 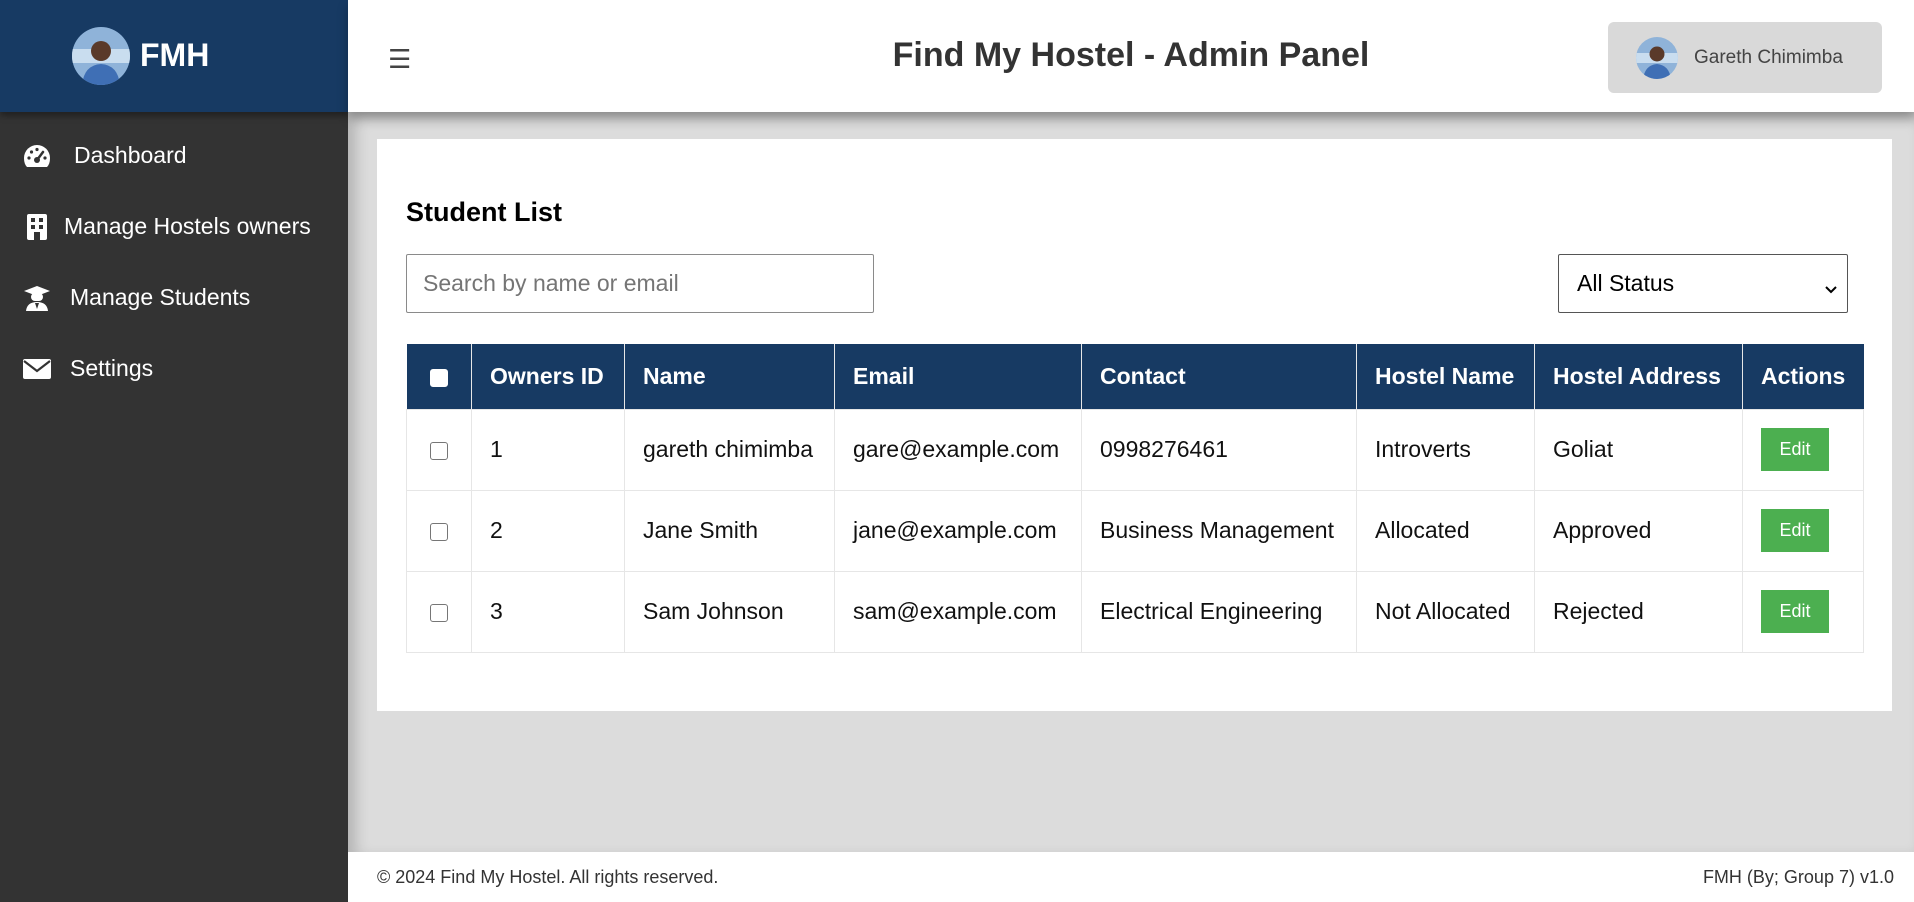 What do you see at coordinates (1657, 57) in the screenshot?
I see `avatar` at bounding box center [1657, 57].